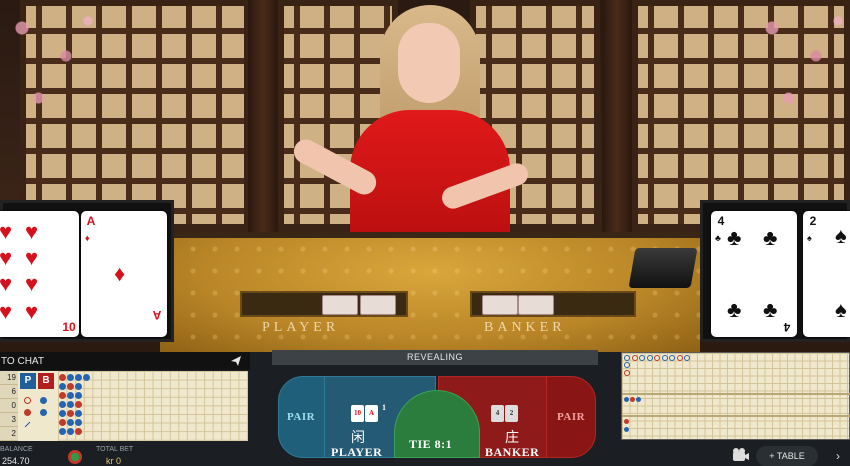 This screenshot has height=466, width=850. Describe the element at coordinates (740, 456) in the screenshot. I see `video-settings-icon` at that location.